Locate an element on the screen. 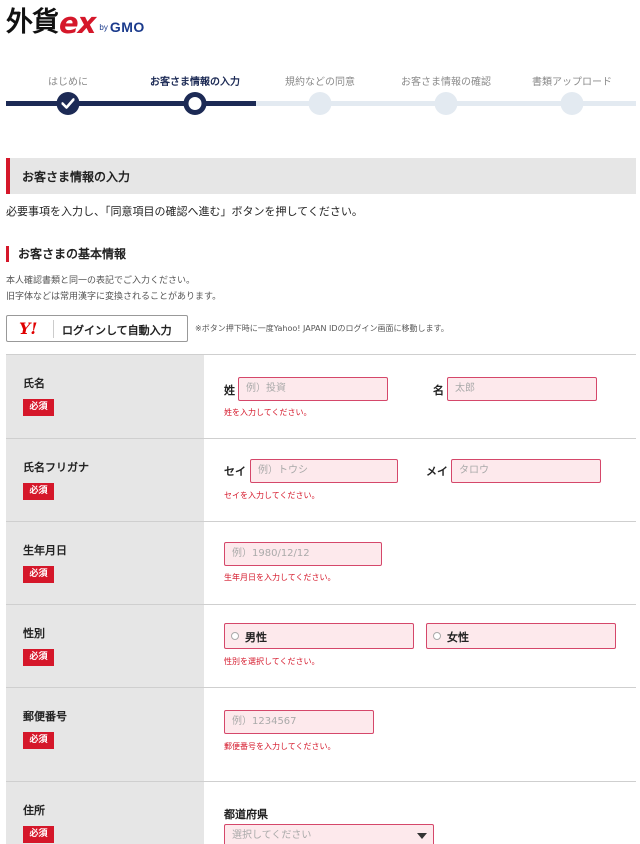 The width and height of the screenshot is (640, 844). yahoo-note: ※ボタン押下時に一度Yahoo! JAPAN IDのログイン画面に移動します。 is located at coordinates (322, 328).